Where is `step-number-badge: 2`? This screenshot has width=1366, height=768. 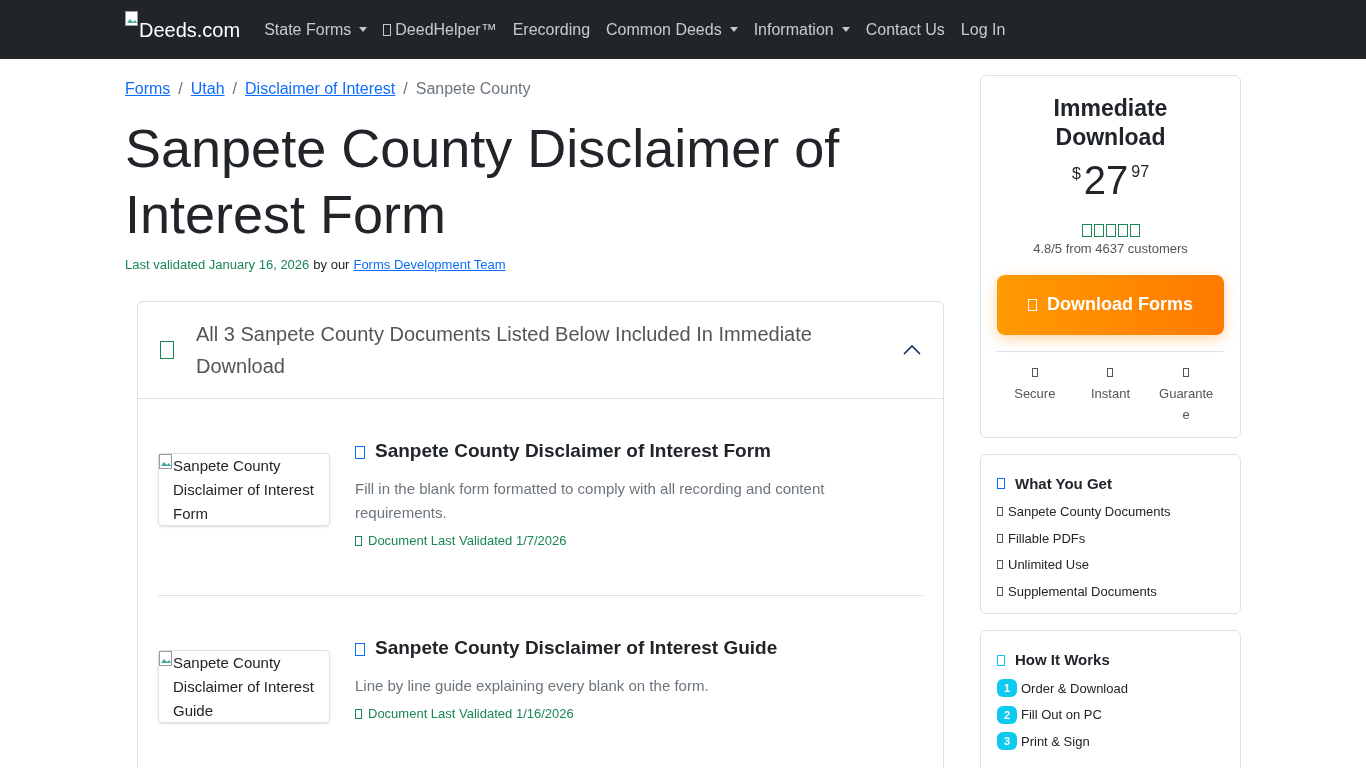 step-number-badge: 2 is located at coordinates (1007, 714).